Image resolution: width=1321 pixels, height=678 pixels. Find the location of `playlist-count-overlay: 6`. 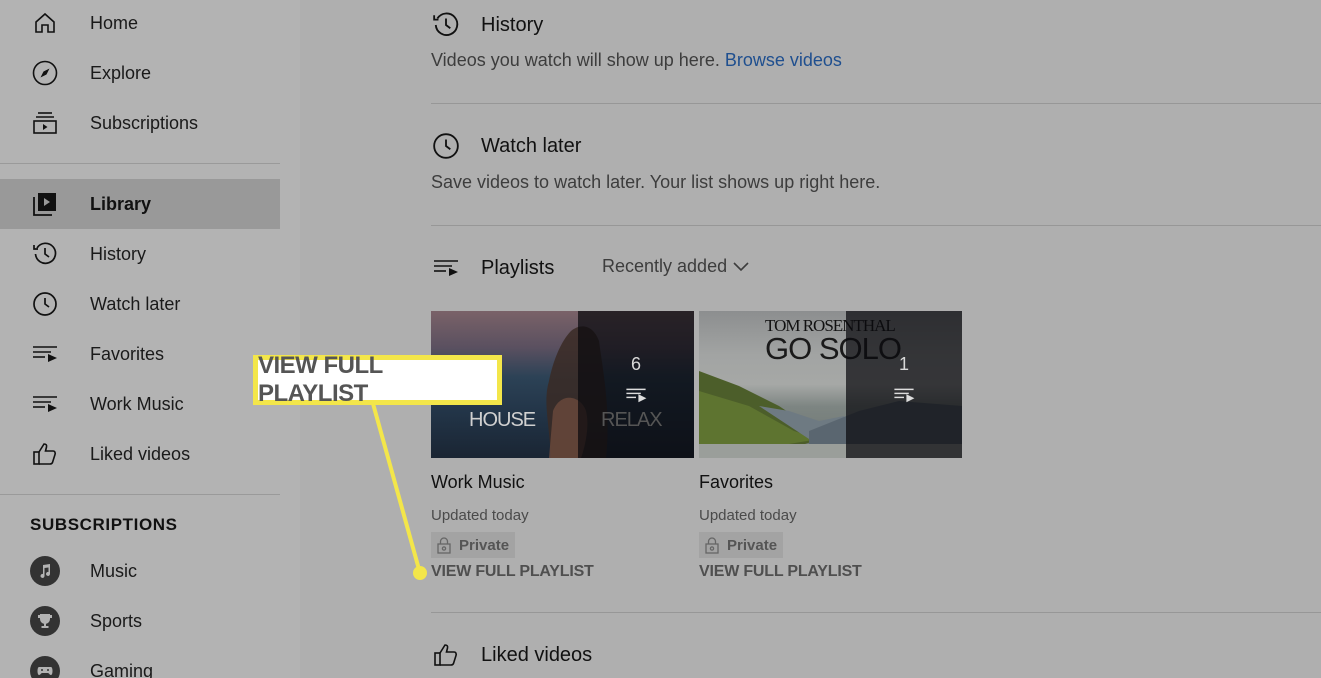

playlist-count-overlay: 6 is located at coordinates (636, 384).